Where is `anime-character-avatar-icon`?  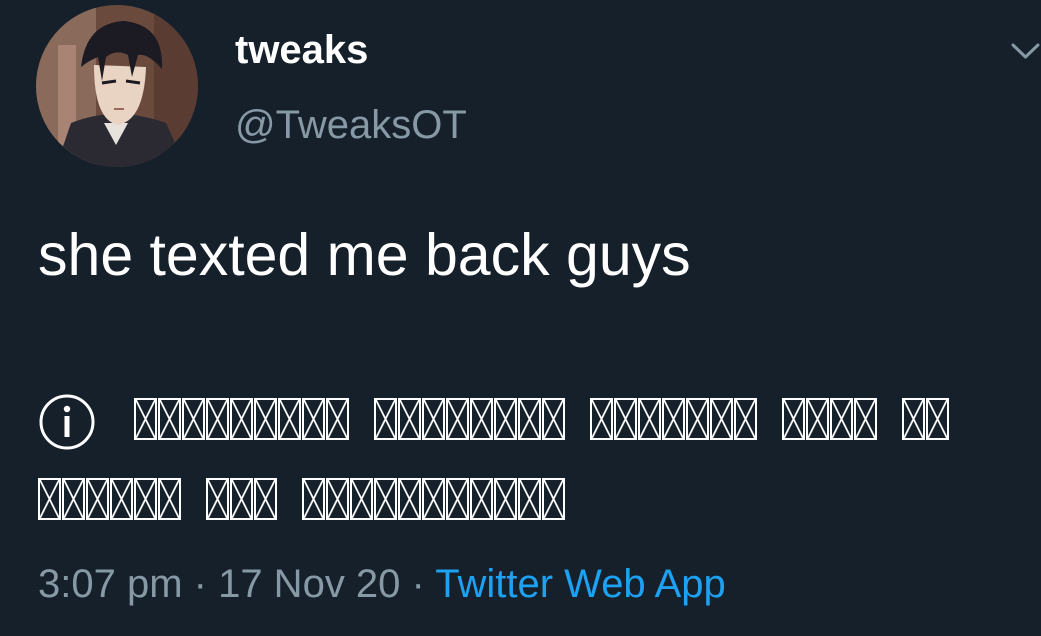
anime-character-avatar-icon is located at coordinates (117, 86).